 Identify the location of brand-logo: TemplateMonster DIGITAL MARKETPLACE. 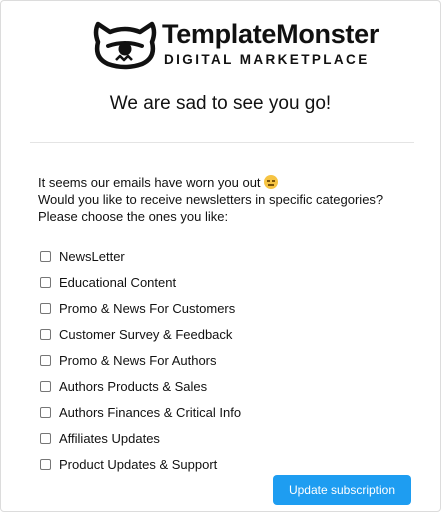
(234, 44).